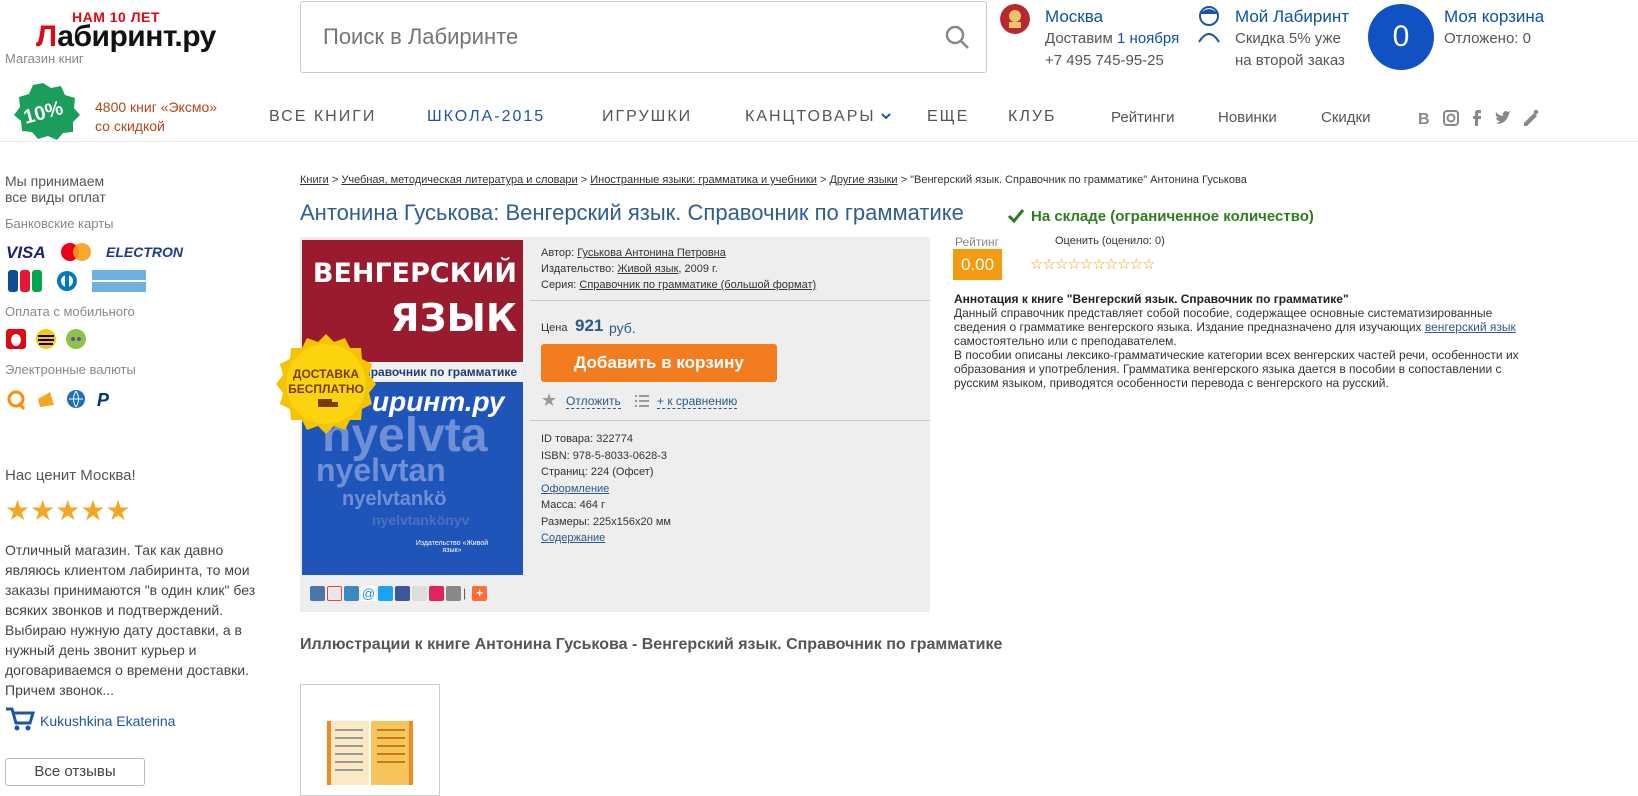 The height and width of the screenshot is (796, 1638). I want to click on discount-badge-icon: 10%, so click(43, 111).